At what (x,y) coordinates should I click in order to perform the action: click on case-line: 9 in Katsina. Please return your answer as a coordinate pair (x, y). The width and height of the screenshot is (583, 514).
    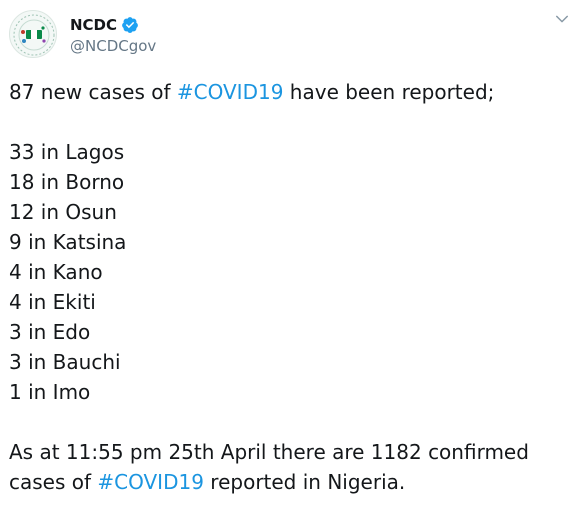
    Looking at the image, I should click on (68, 242).